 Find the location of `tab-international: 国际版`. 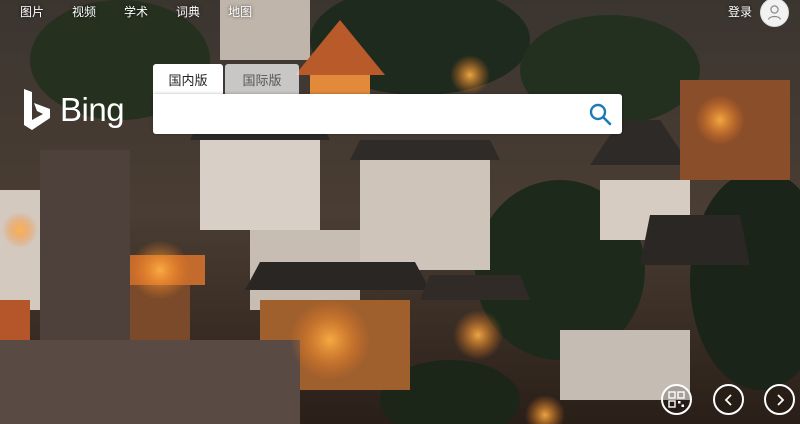

tab-international: 国际版 is located at coordinates (262, 79).